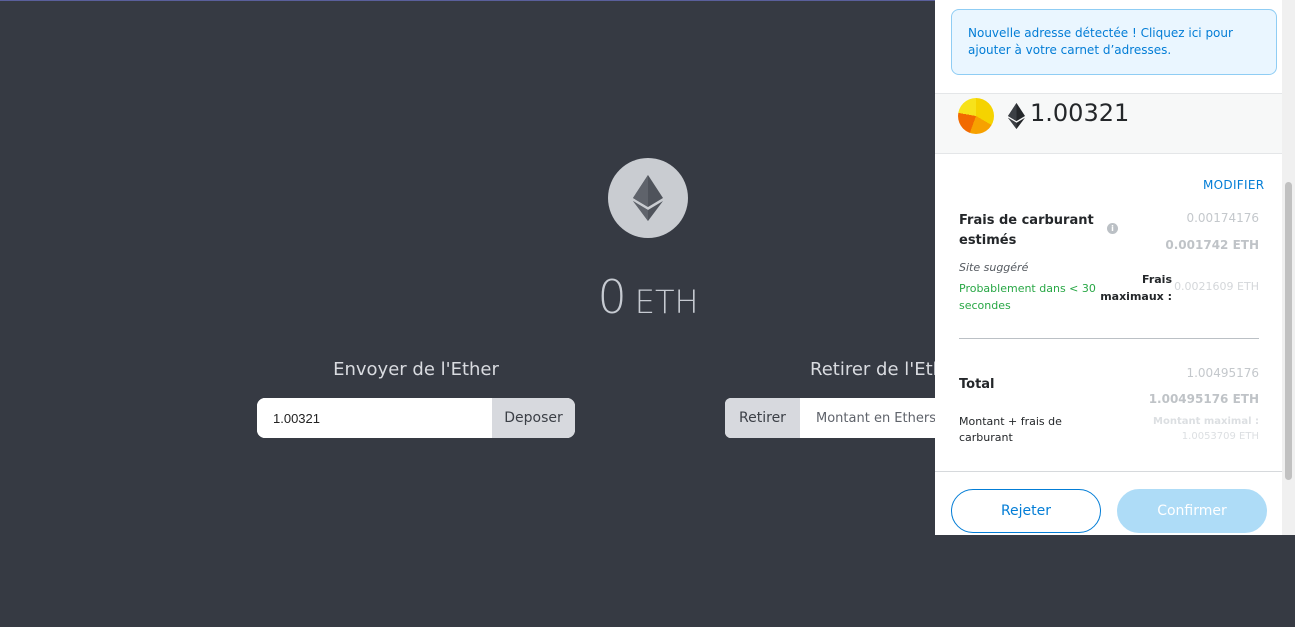 Image resolution: width=1295 pixels, height=627 pixels. Describe the element at coordinates (1203, 399) in the screenshot. I see `total-primary-value: 1.00495176 ETH` at that location.